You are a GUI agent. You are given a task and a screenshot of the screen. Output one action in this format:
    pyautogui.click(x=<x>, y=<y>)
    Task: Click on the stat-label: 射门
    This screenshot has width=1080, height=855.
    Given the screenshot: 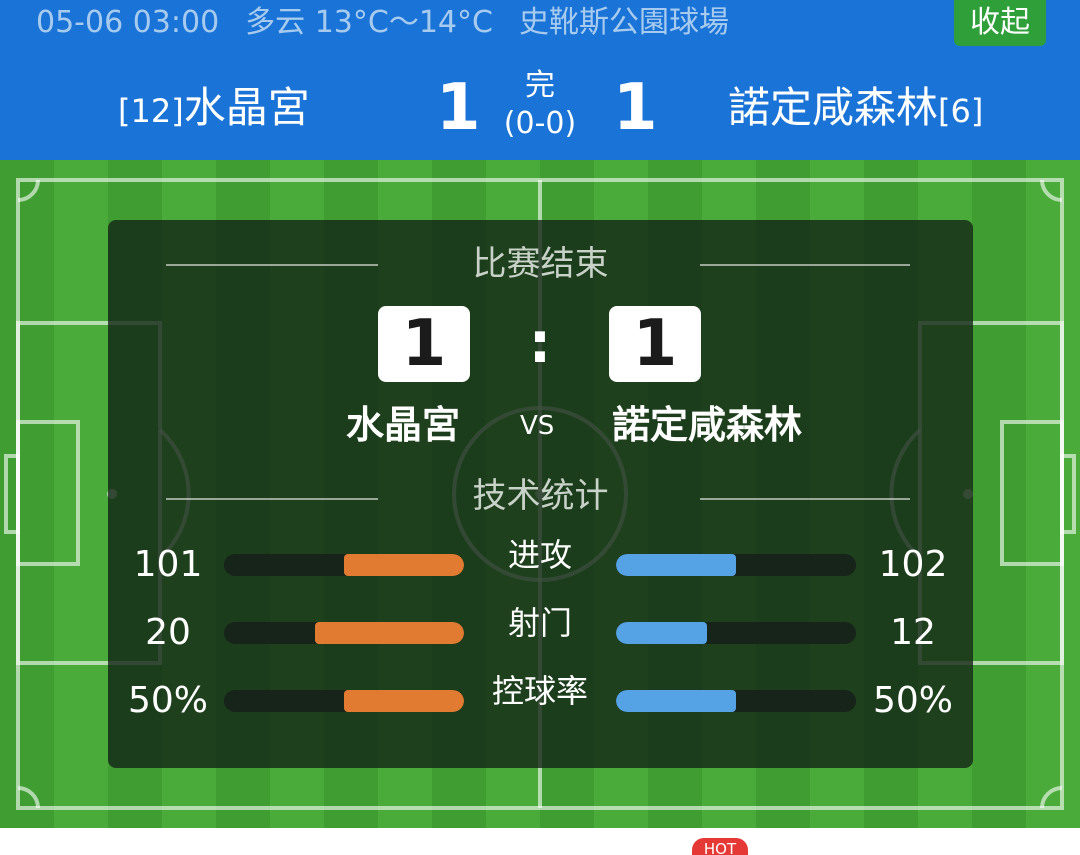 What is the action you would take?
    pyautogui.click(x=539, y=623)
    